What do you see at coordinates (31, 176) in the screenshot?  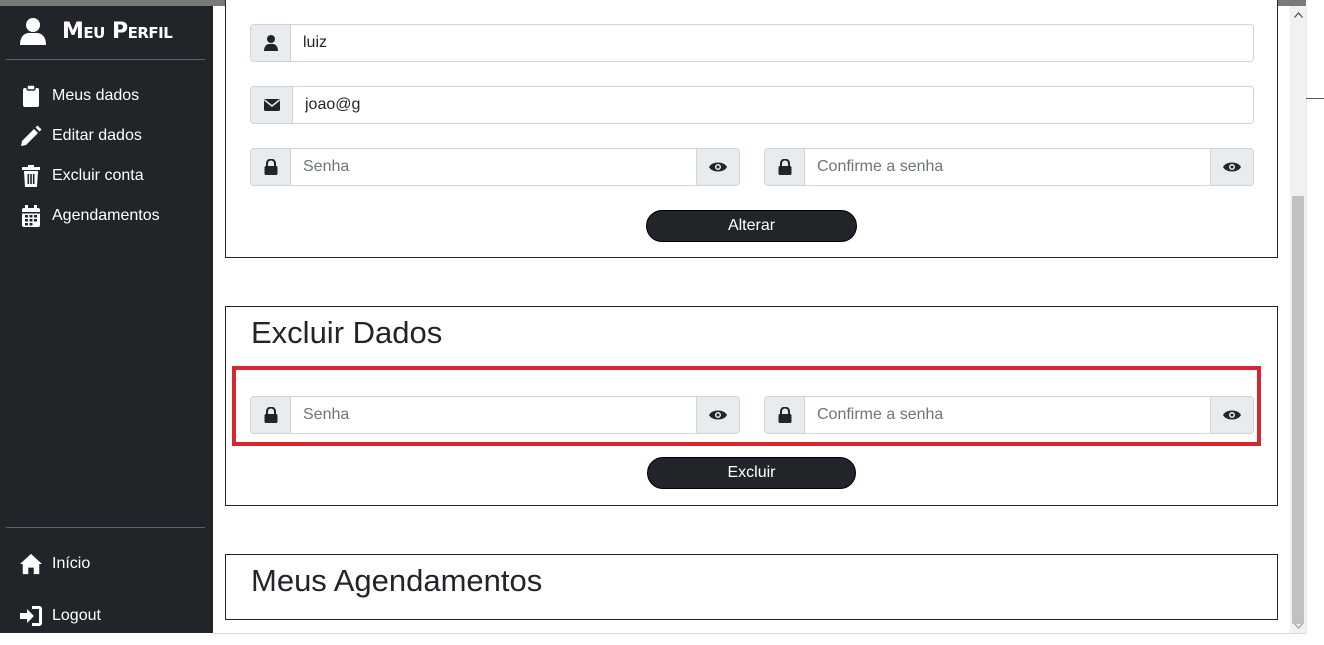 I see `trash-icon` at bounding box center [31, 176].